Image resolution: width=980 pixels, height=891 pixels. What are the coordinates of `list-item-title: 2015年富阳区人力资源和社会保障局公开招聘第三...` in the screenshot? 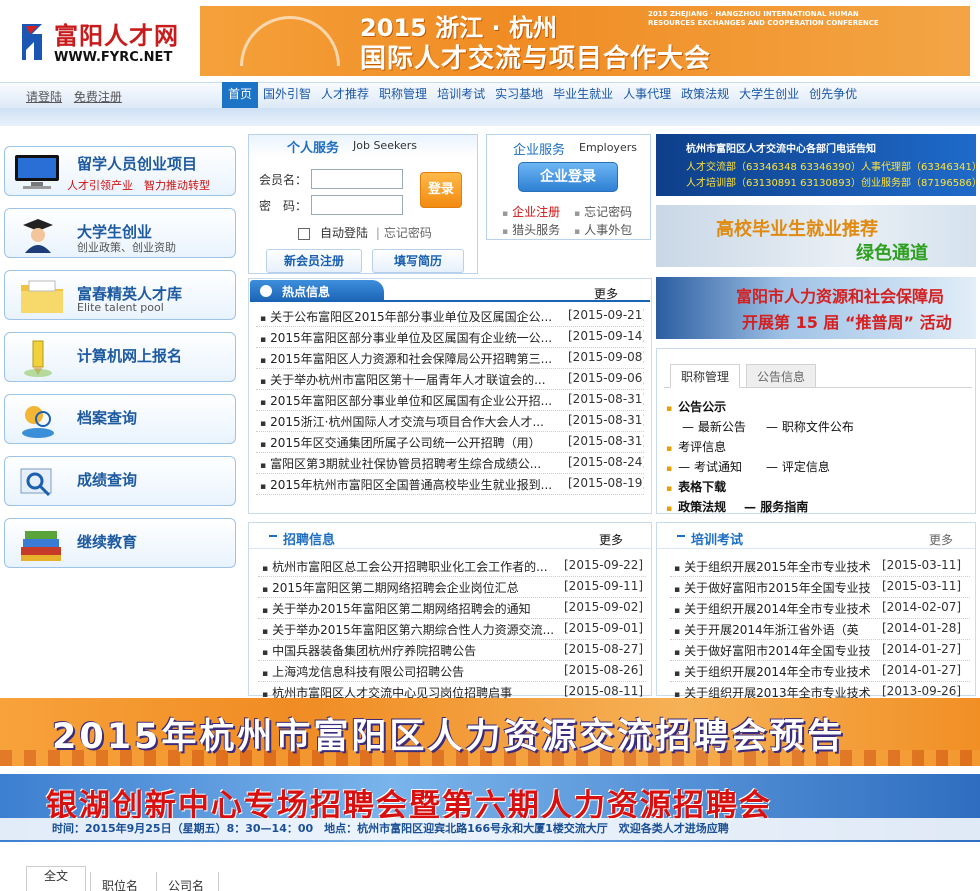 It's located at (406, 358).